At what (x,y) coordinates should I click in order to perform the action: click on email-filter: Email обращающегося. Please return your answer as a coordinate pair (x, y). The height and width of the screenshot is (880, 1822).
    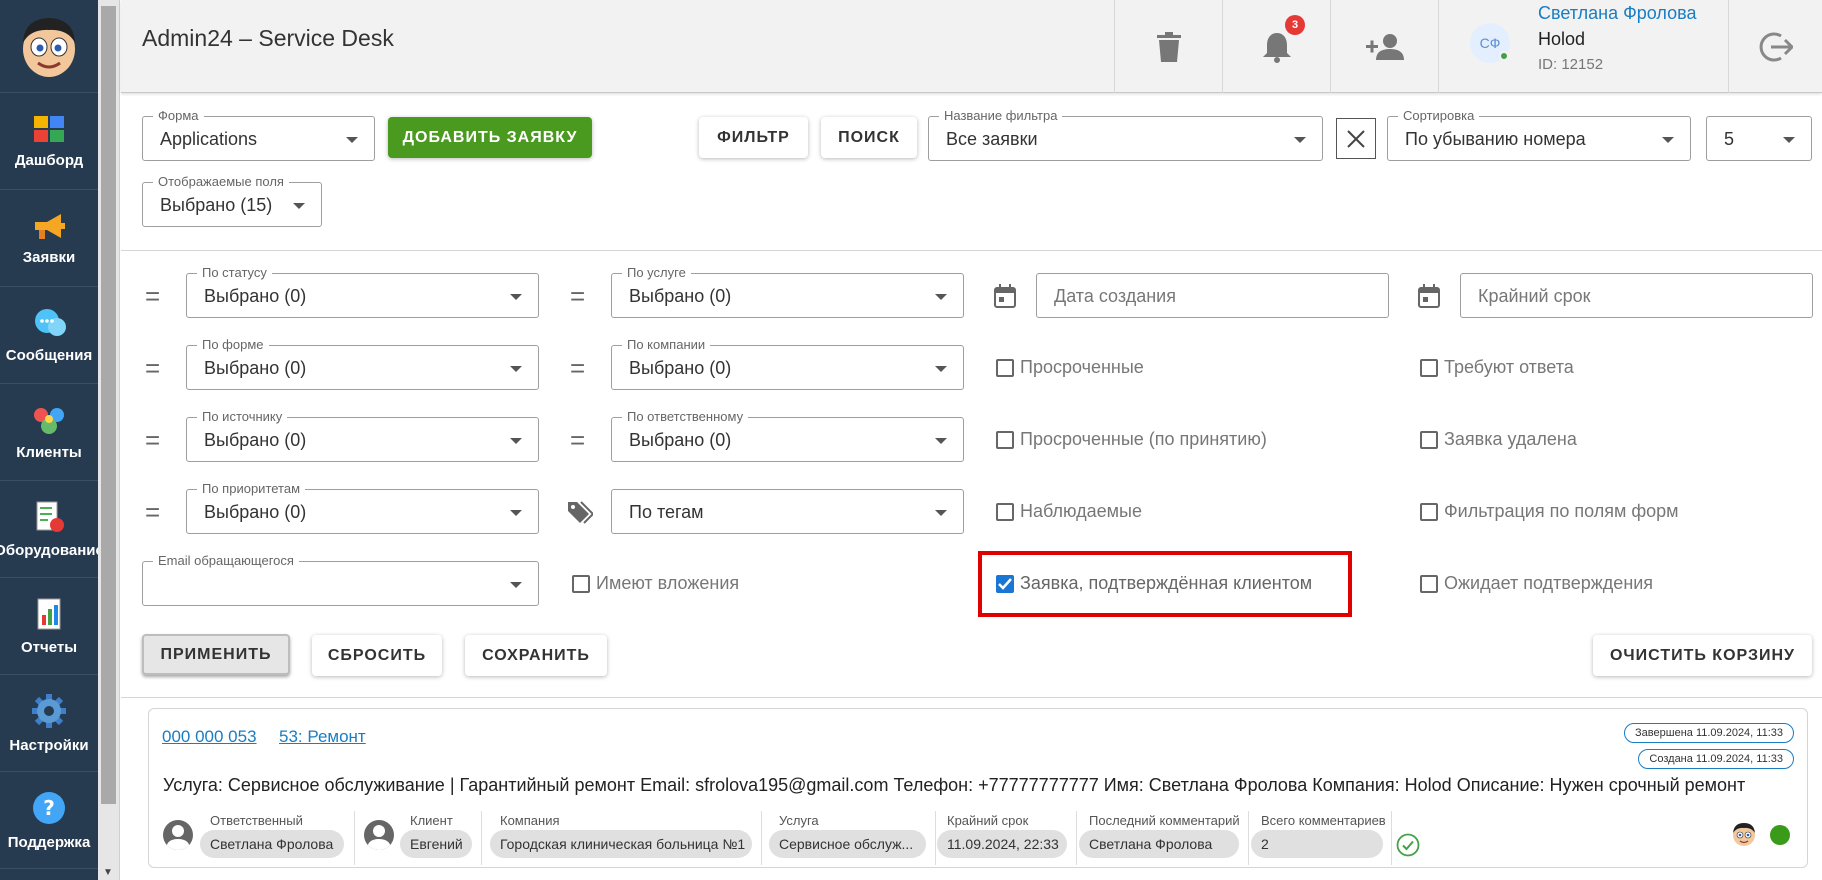
    Looking at the image, I should click on (340, 579).